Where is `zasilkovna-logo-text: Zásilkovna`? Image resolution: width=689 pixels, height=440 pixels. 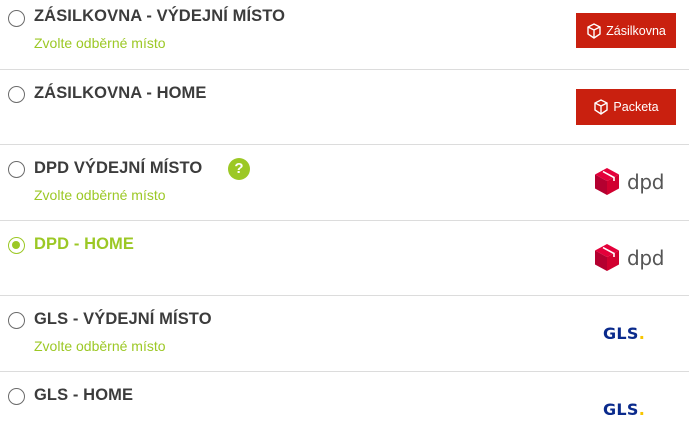
zasilkovna-logo-text: Zásilkovna is located at coordinates (636, 30).